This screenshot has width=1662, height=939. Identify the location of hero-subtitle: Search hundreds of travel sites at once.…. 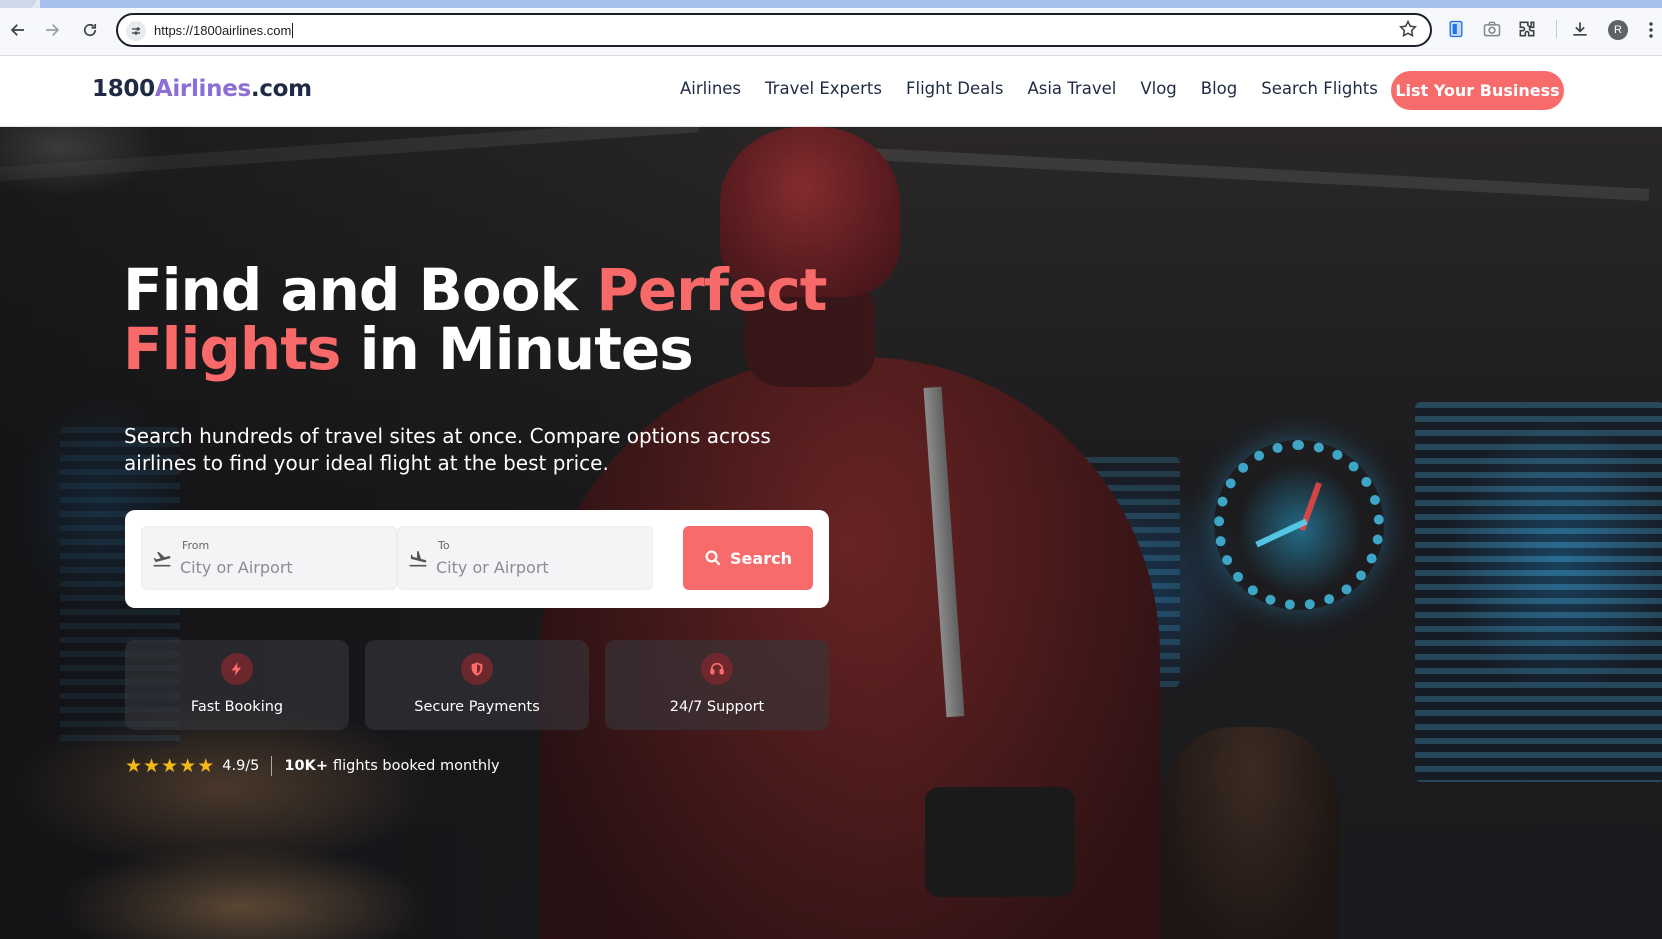
(447, 449).